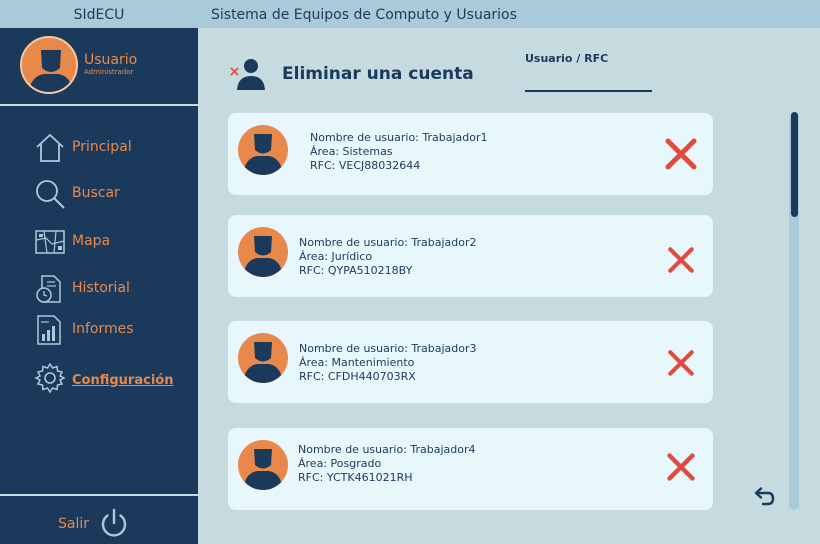 This screenshot has width=820, height=544. What do you see at coordinates (50, 242) in the screenshot?
I see `map-icon` at bounding box center [50, 242].